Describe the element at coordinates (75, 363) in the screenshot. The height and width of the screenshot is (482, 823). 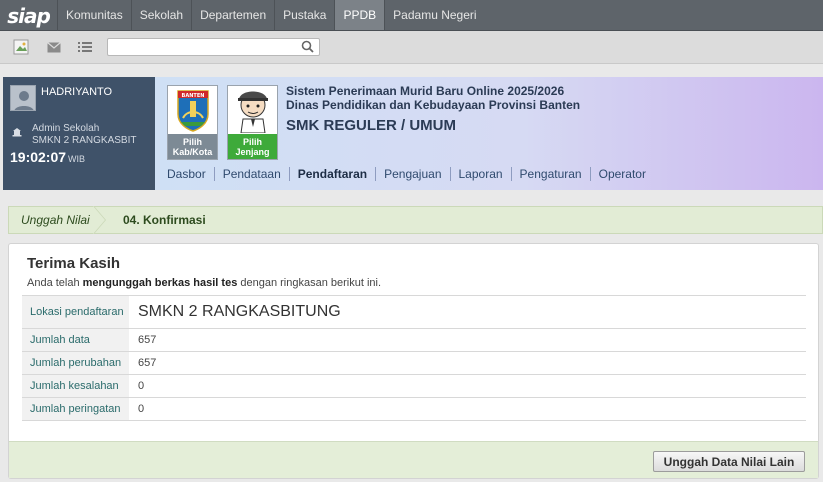
I see `row-label: Jumlah perubahan` at that location.